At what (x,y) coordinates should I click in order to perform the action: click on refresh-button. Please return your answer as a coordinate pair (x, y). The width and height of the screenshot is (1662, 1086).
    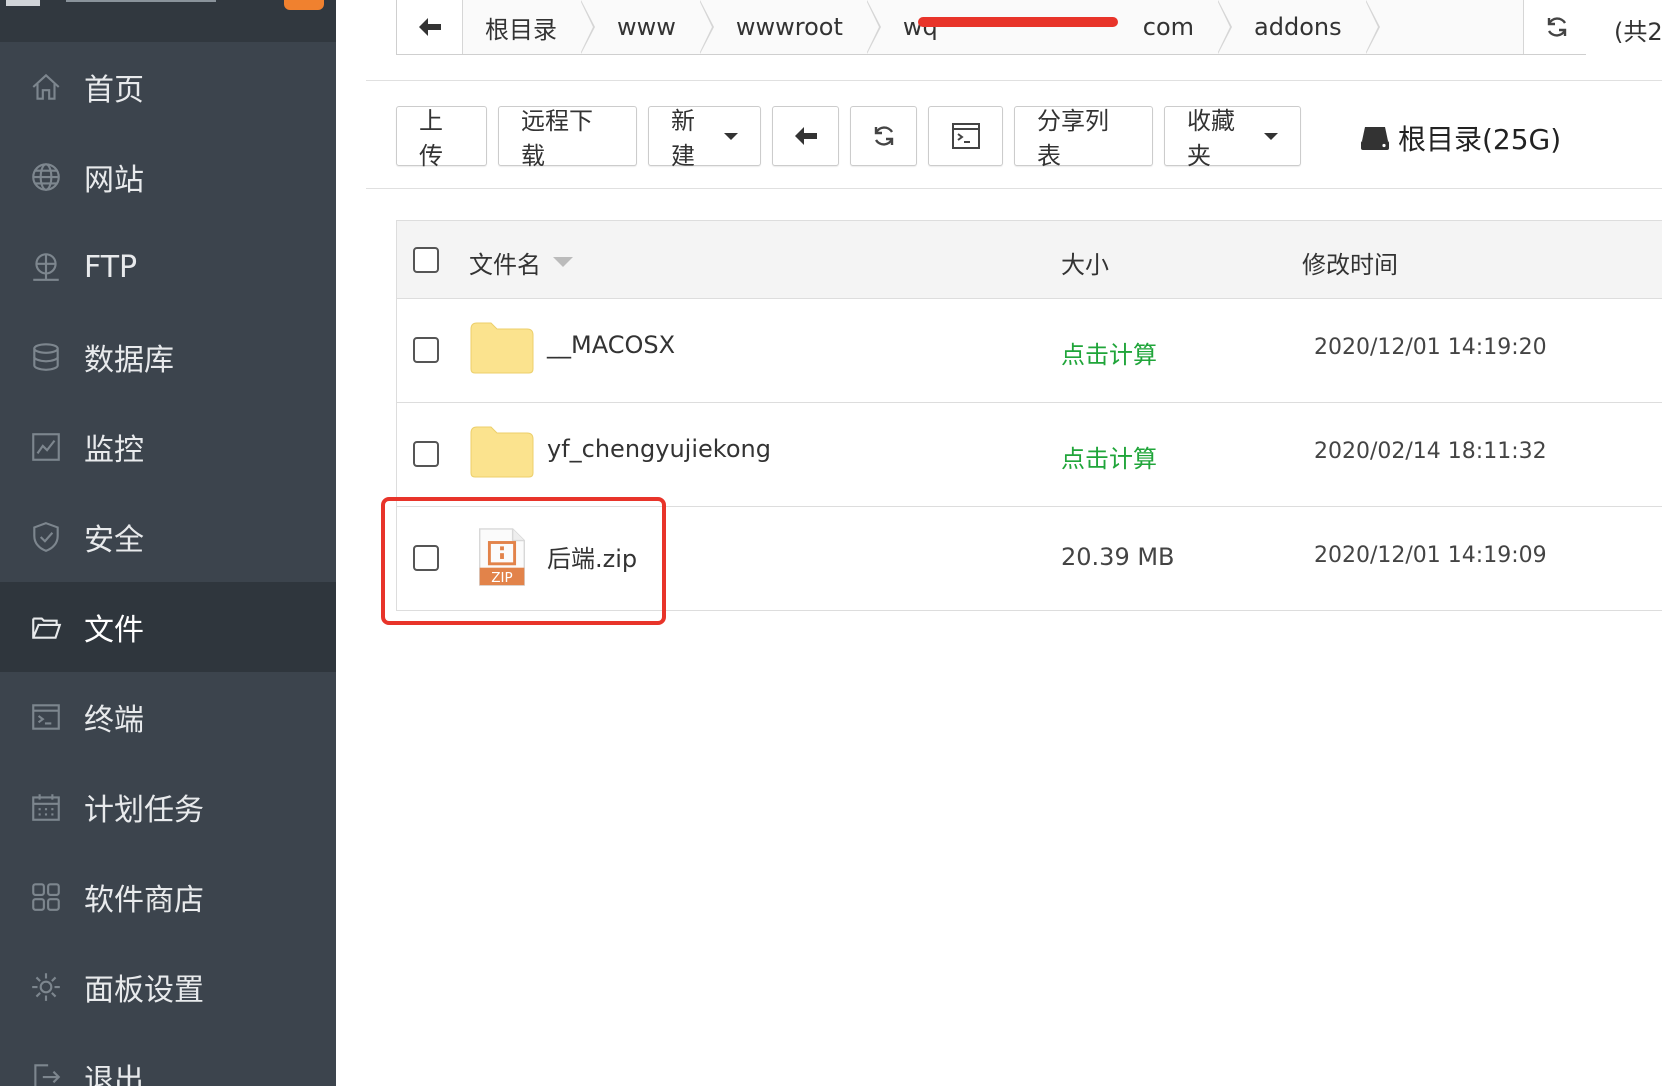
    Looking at the image, I should click on (883, 136).